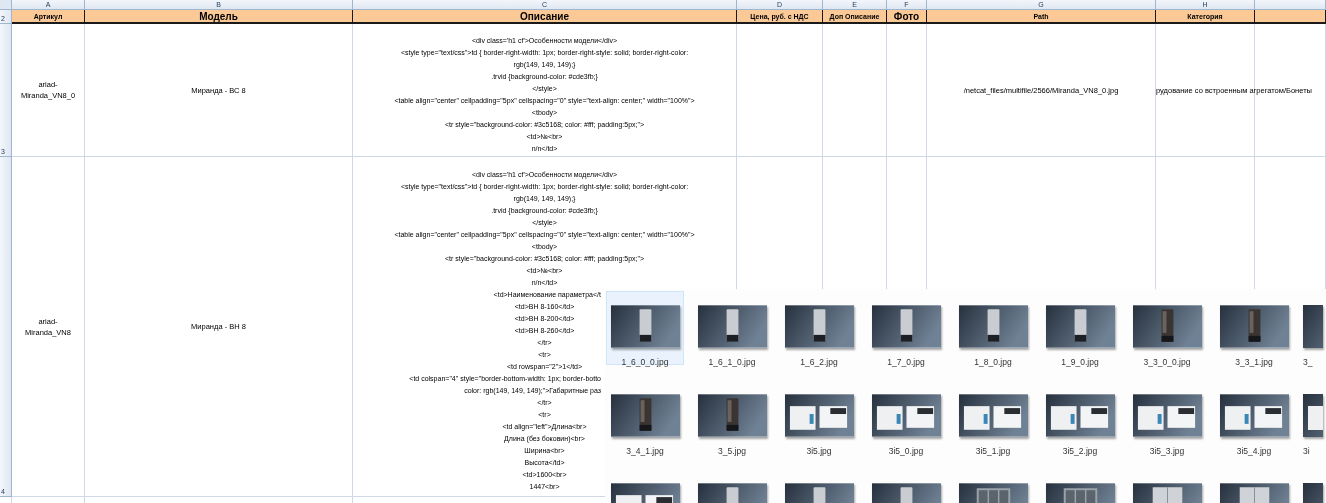 The image size is (1326, 503). I want to click on file-name: 1_7_0.jpg, so click(906, 362).